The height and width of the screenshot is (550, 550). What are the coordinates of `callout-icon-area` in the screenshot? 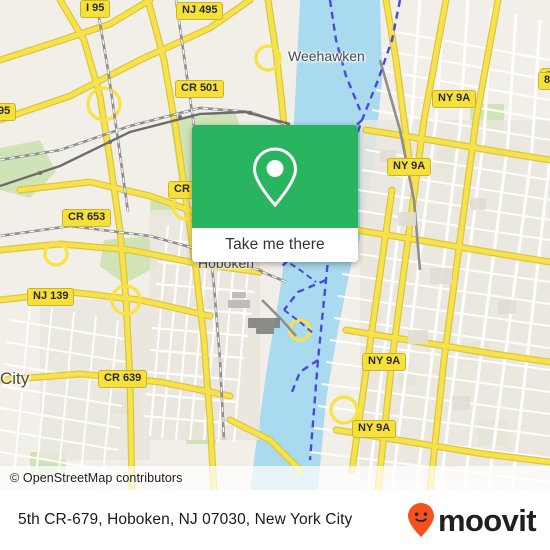 It's located at (275, 176).